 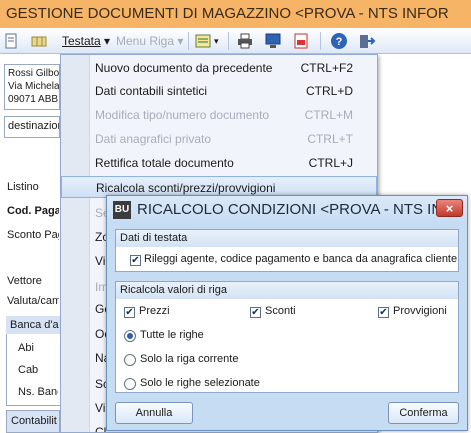 I want to click on menu-item-label: Nuovo documento da precedente, so click(x=184, y=68).